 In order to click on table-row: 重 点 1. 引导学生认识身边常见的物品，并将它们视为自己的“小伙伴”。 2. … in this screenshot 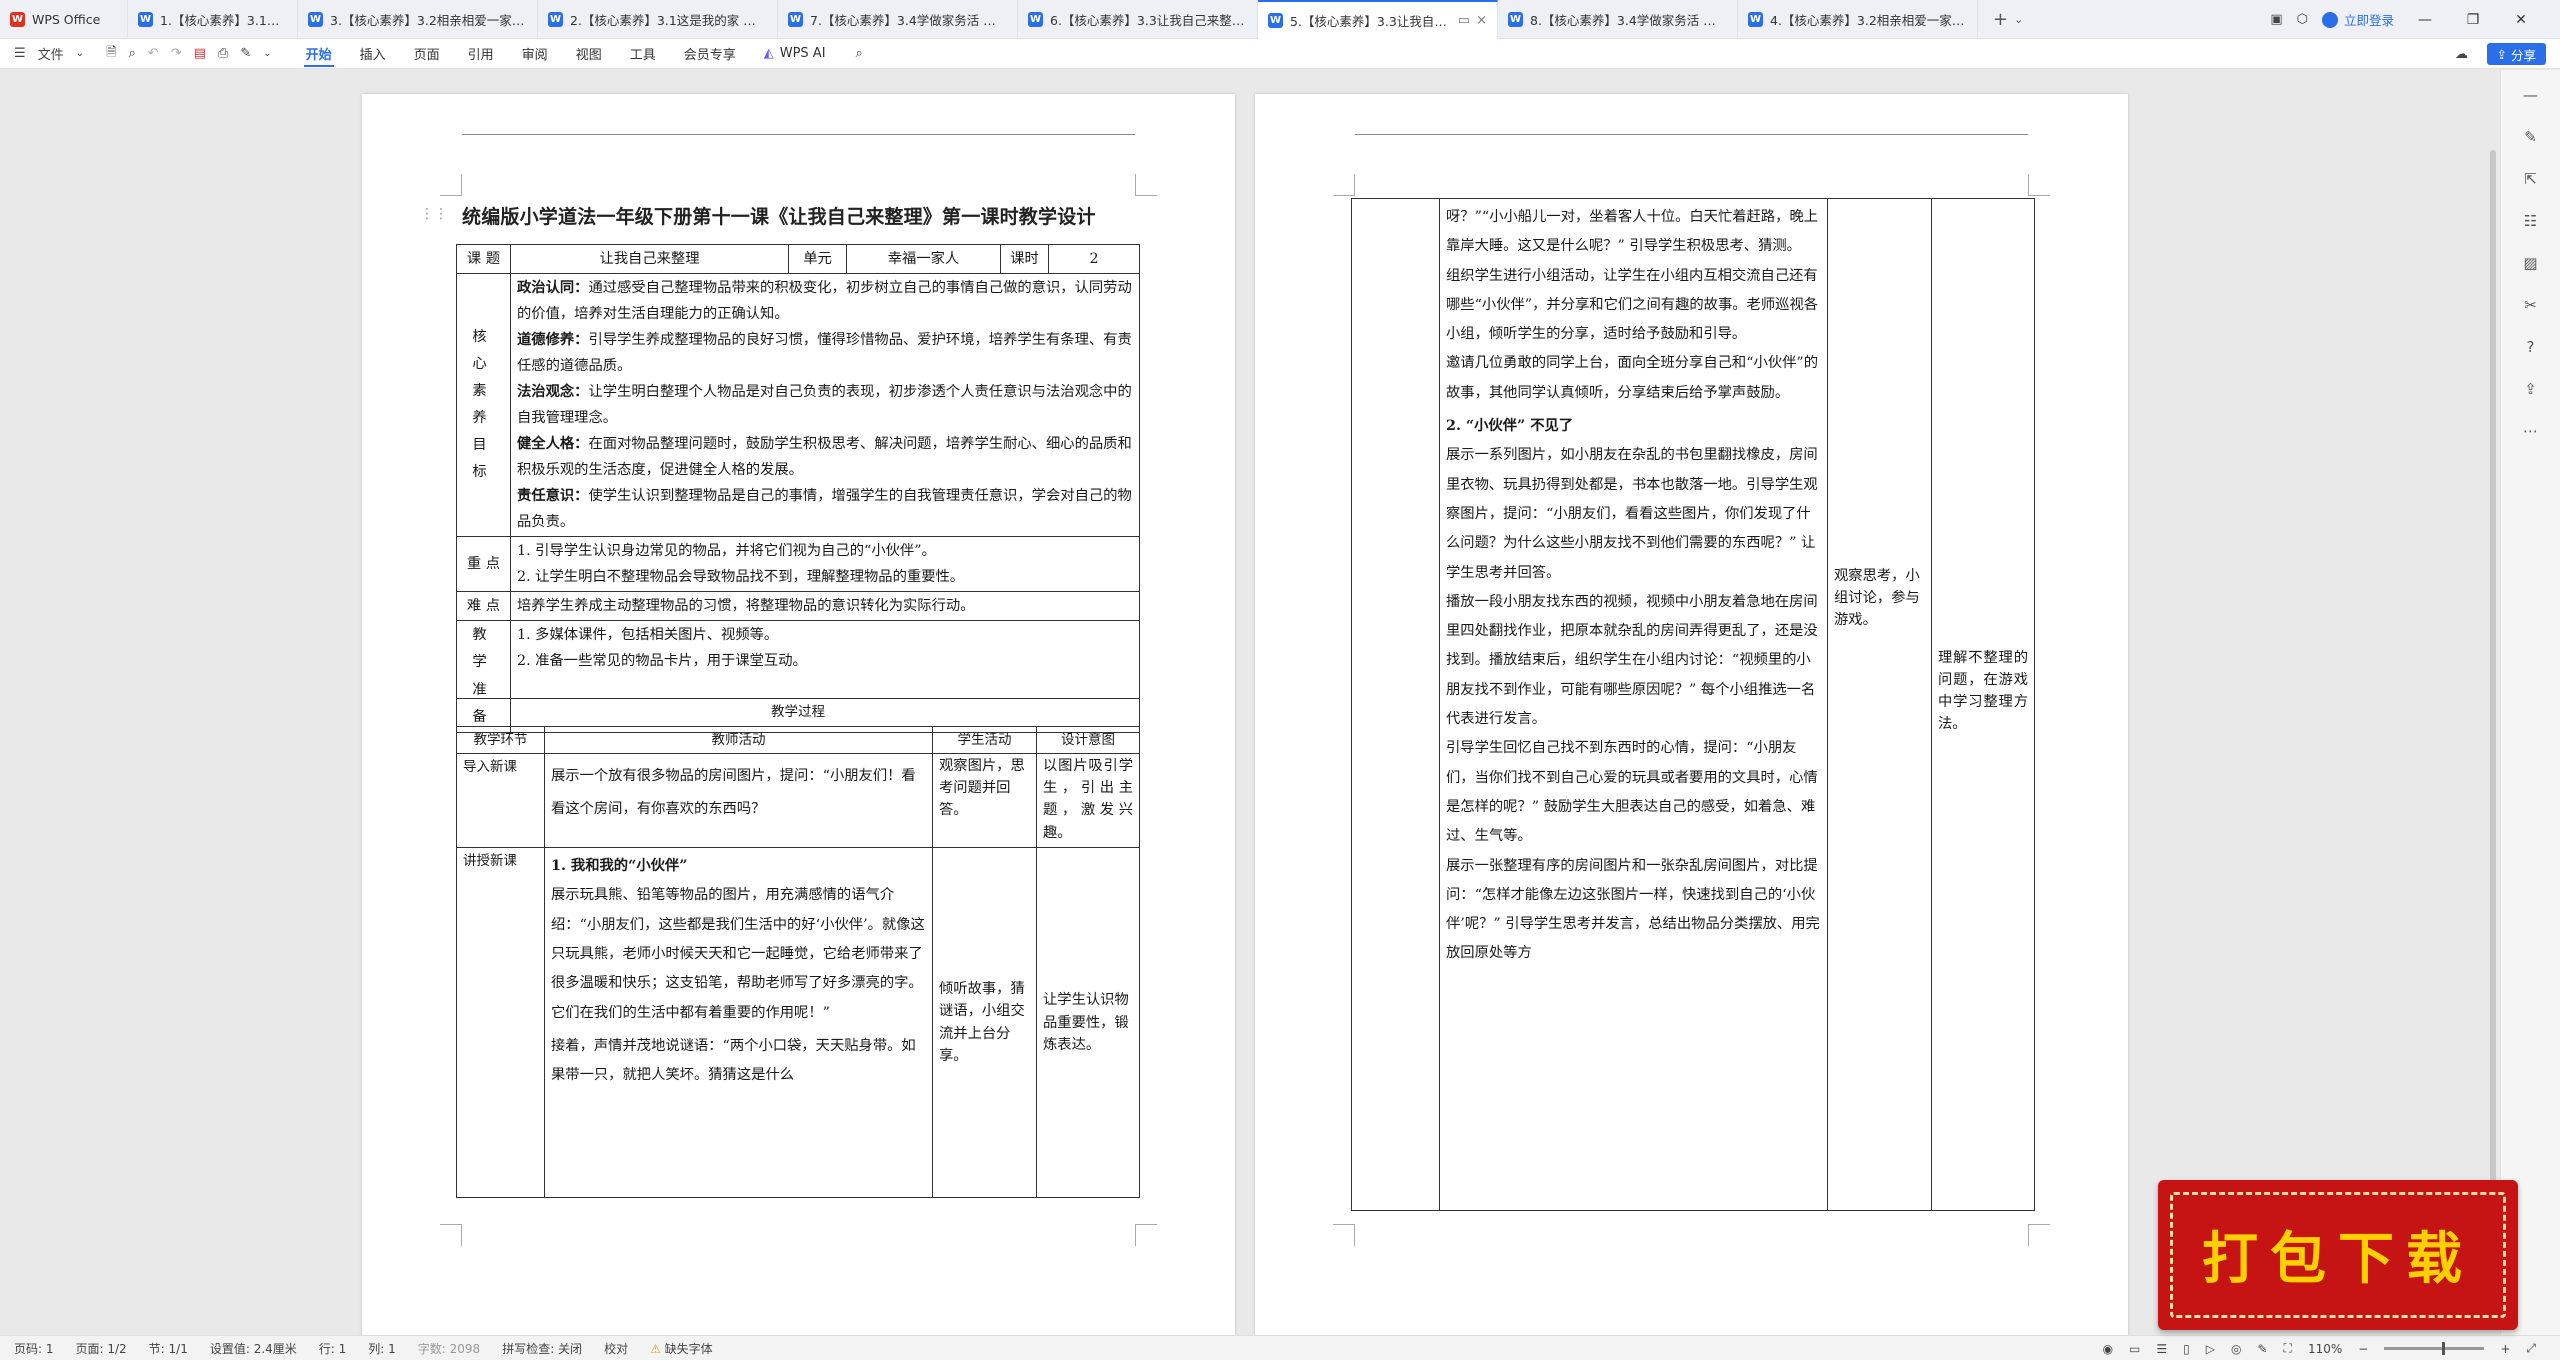, I will do `click(798, 564)`.